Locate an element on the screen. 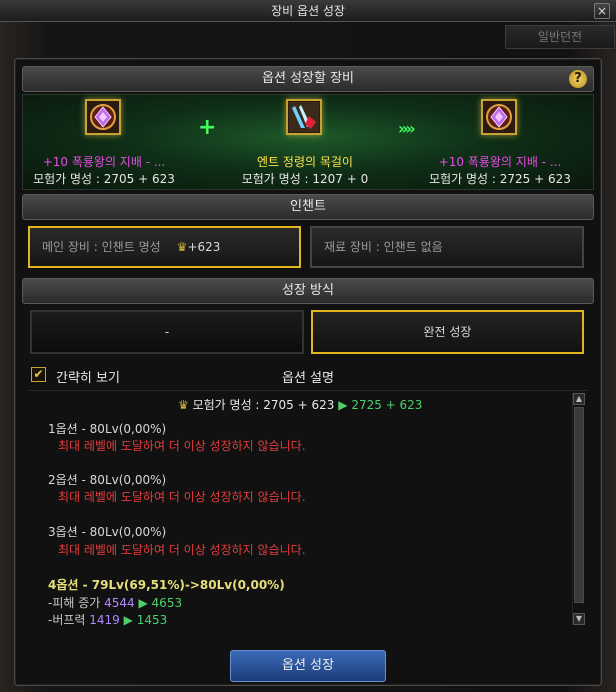 The image size is (616, 692). option-label: 완전 성장 is located at coordinates (447, 332).